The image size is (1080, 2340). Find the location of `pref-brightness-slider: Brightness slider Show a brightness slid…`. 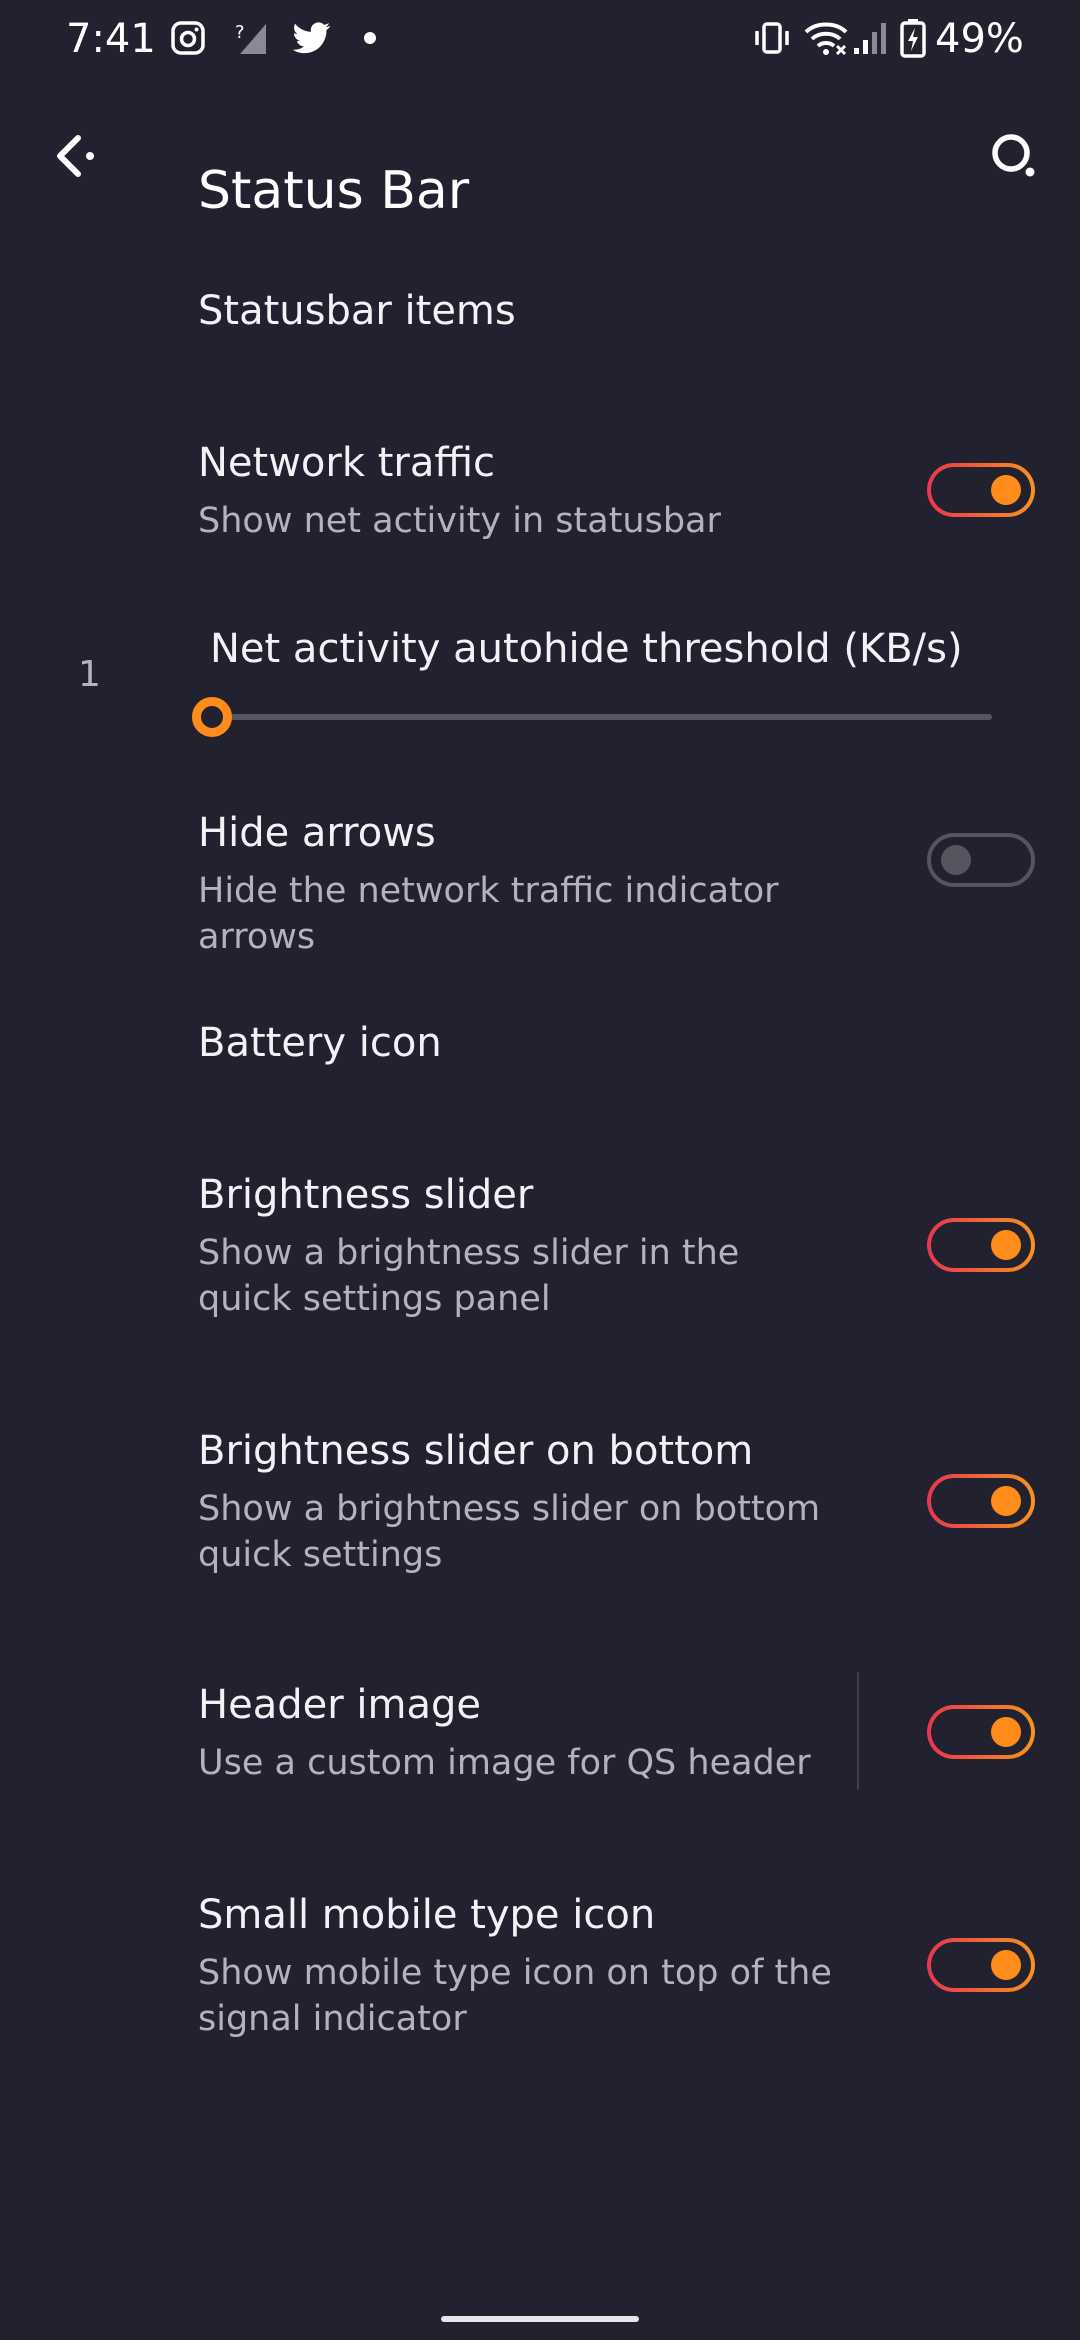

pref-brightness-slider: Brightness slider Show a brightness slid… is located at coordinates (540, 1250).